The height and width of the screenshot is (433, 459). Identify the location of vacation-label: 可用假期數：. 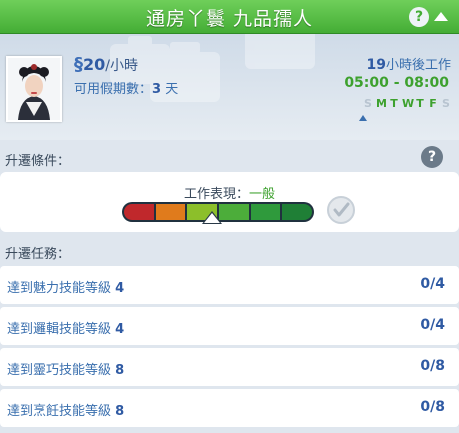
(113, 89).